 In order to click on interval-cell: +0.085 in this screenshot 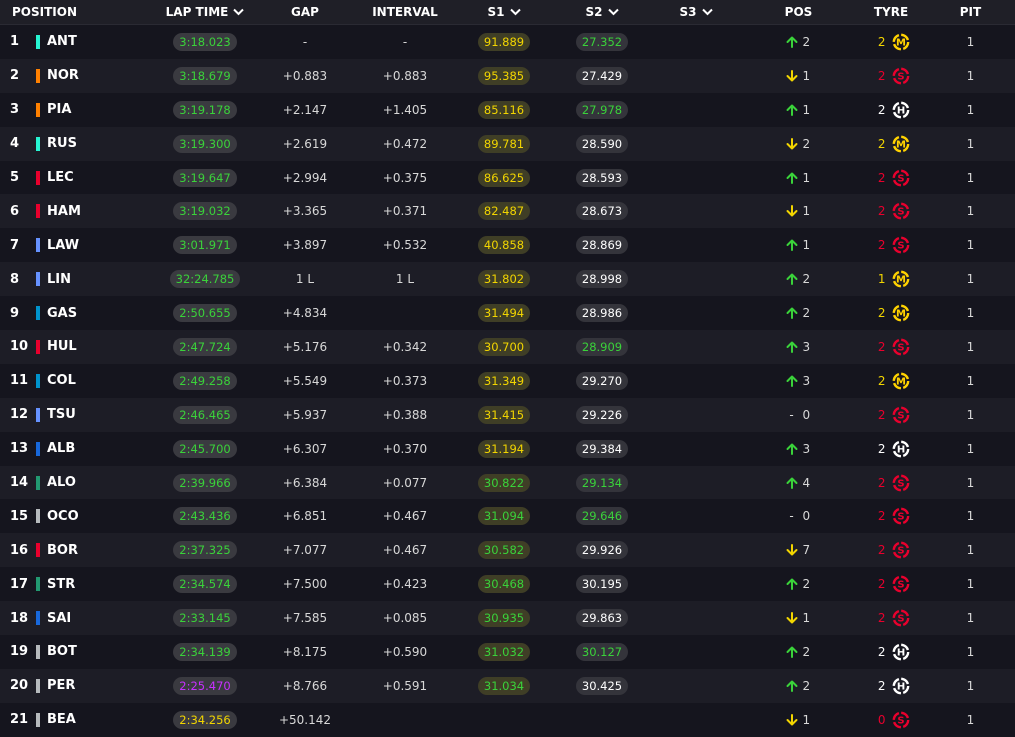, I will do `click(405, 618)`.